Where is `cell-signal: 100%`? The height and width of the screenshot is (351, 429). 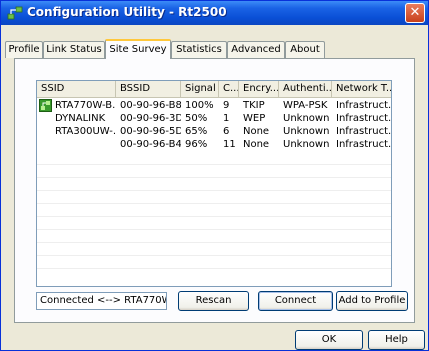 cell-signal: 100% is located at coordinates (199, 105).